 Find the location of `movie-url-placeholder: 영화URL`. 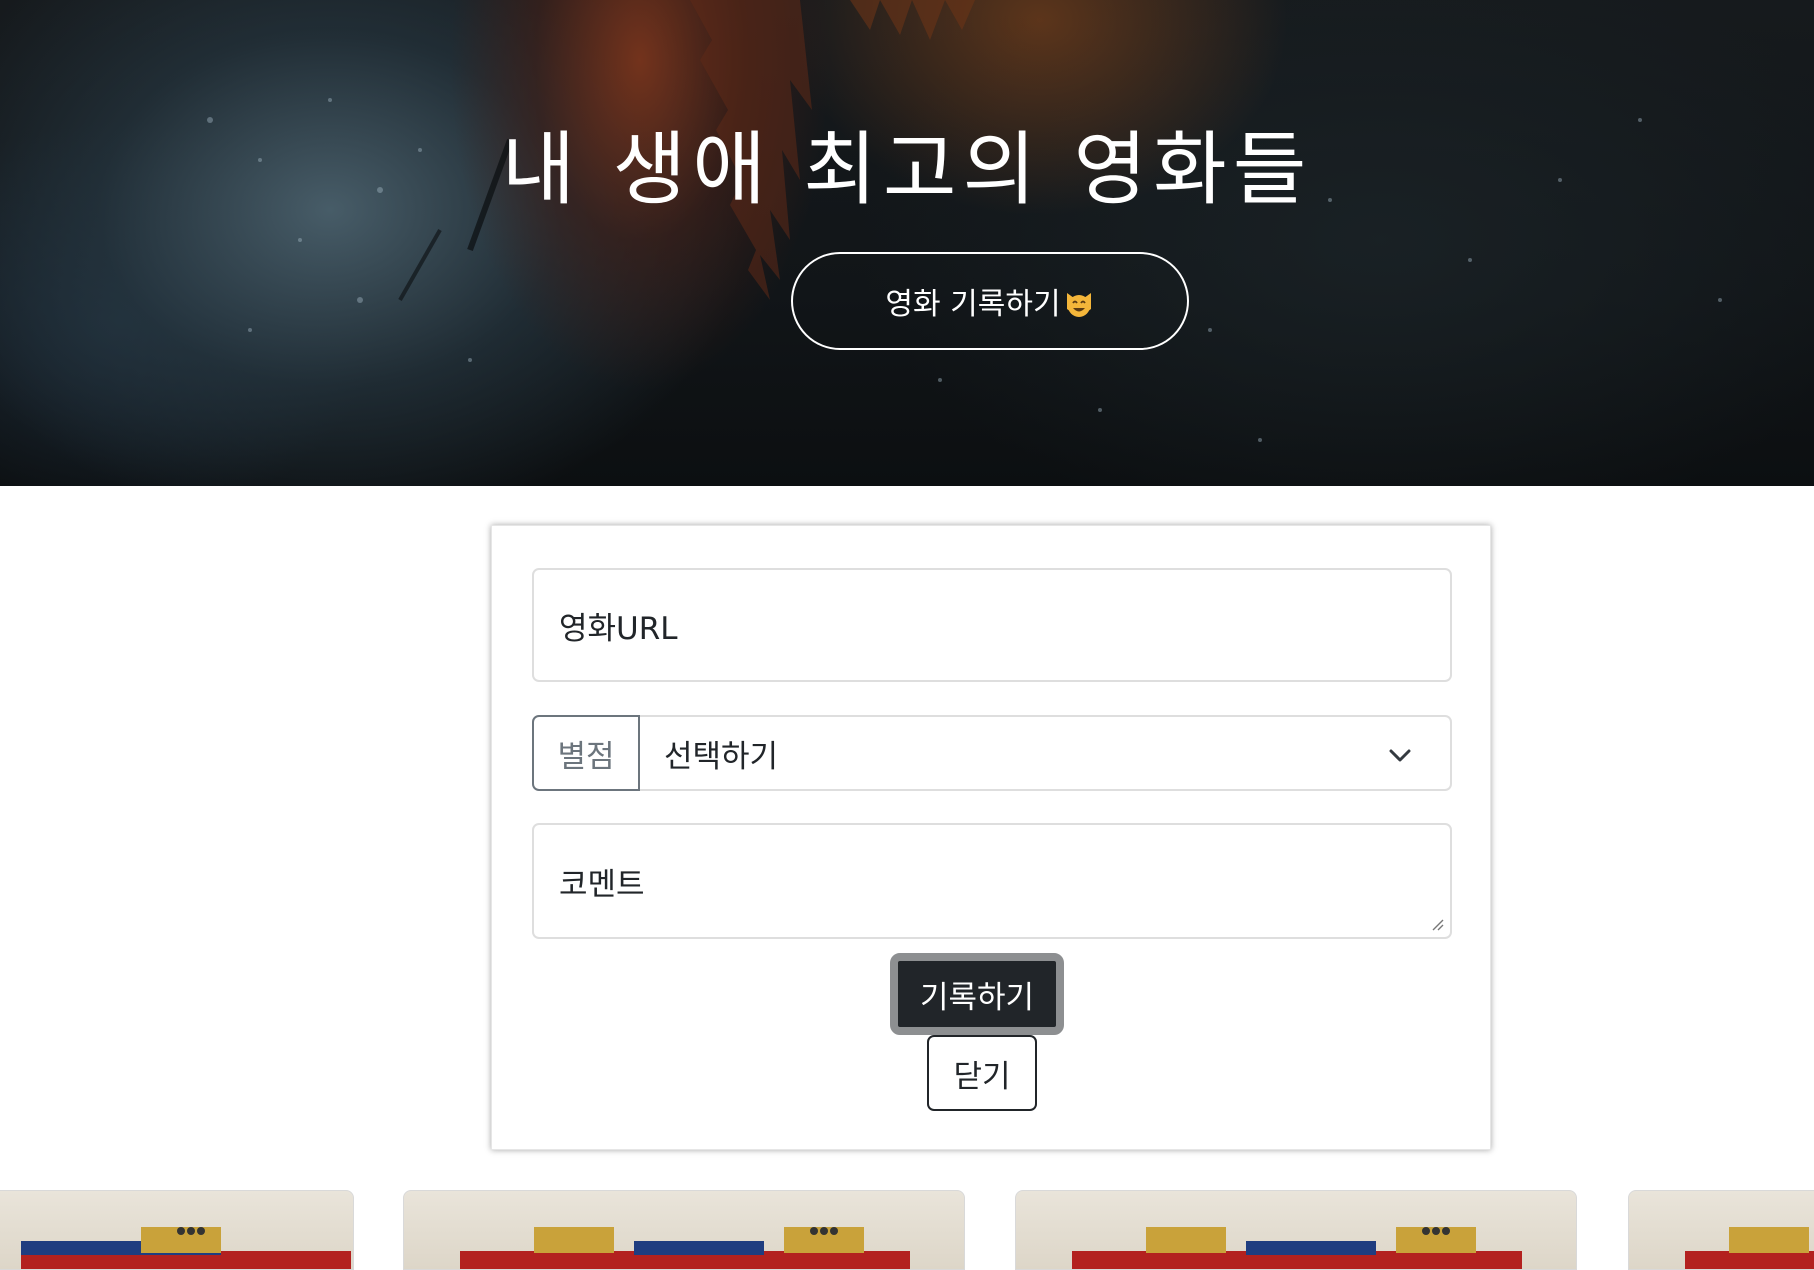

movie-url-placeholder: 영화URL is located at coordinates (618, 628).